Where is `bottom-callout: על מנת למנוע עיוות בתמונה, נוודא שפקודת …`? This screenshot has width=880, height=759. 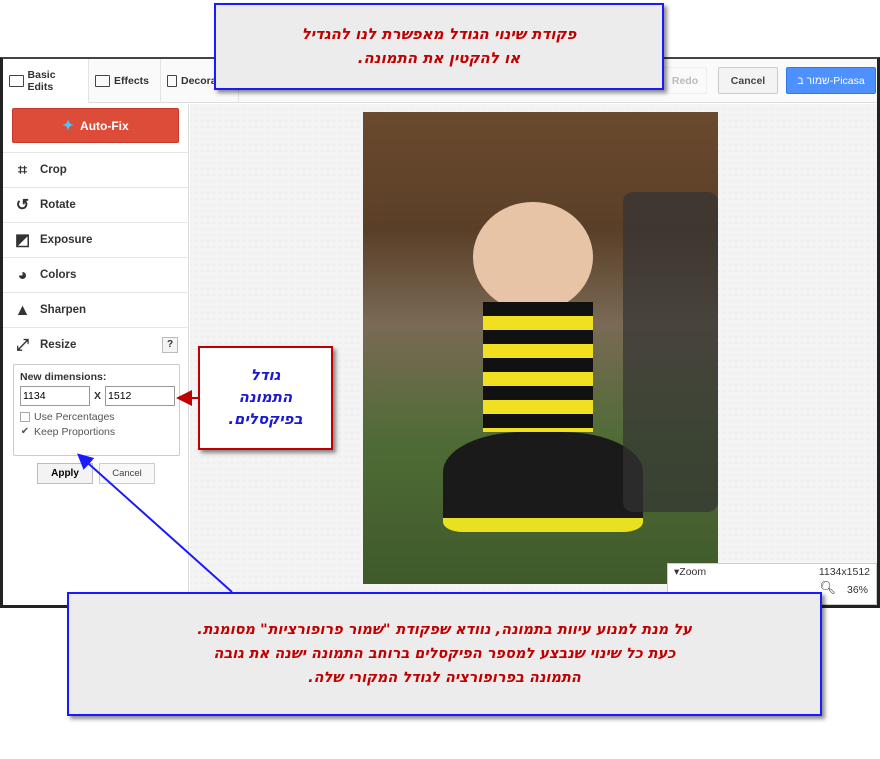 bottom-callout: על מנת למנוע עיוות בתמונה, נוודא שפקודת … is located at coordinates (444, 654).